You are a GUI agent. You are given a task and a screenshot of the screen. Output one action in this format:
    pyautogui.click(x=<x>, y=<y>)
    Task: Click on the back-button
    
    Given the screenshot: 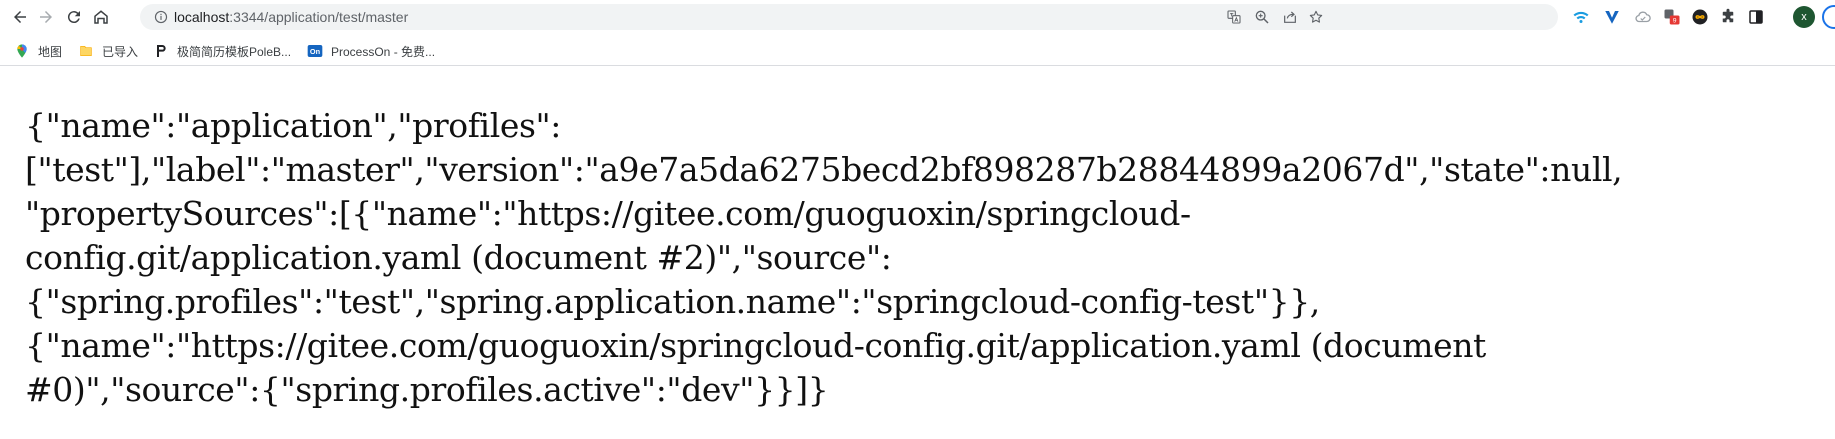 What is the action you would take?
    pyautogui.click(x=20, y=17)
    